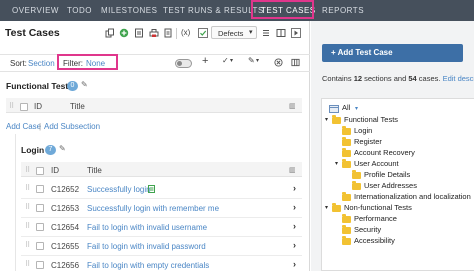 Image resolution: width=474 pixels, height=271 pixels. What do you see at coordinates (65, 246) in the screenshot?
I see `case-id: C12655` at bounding box center [65, 246].